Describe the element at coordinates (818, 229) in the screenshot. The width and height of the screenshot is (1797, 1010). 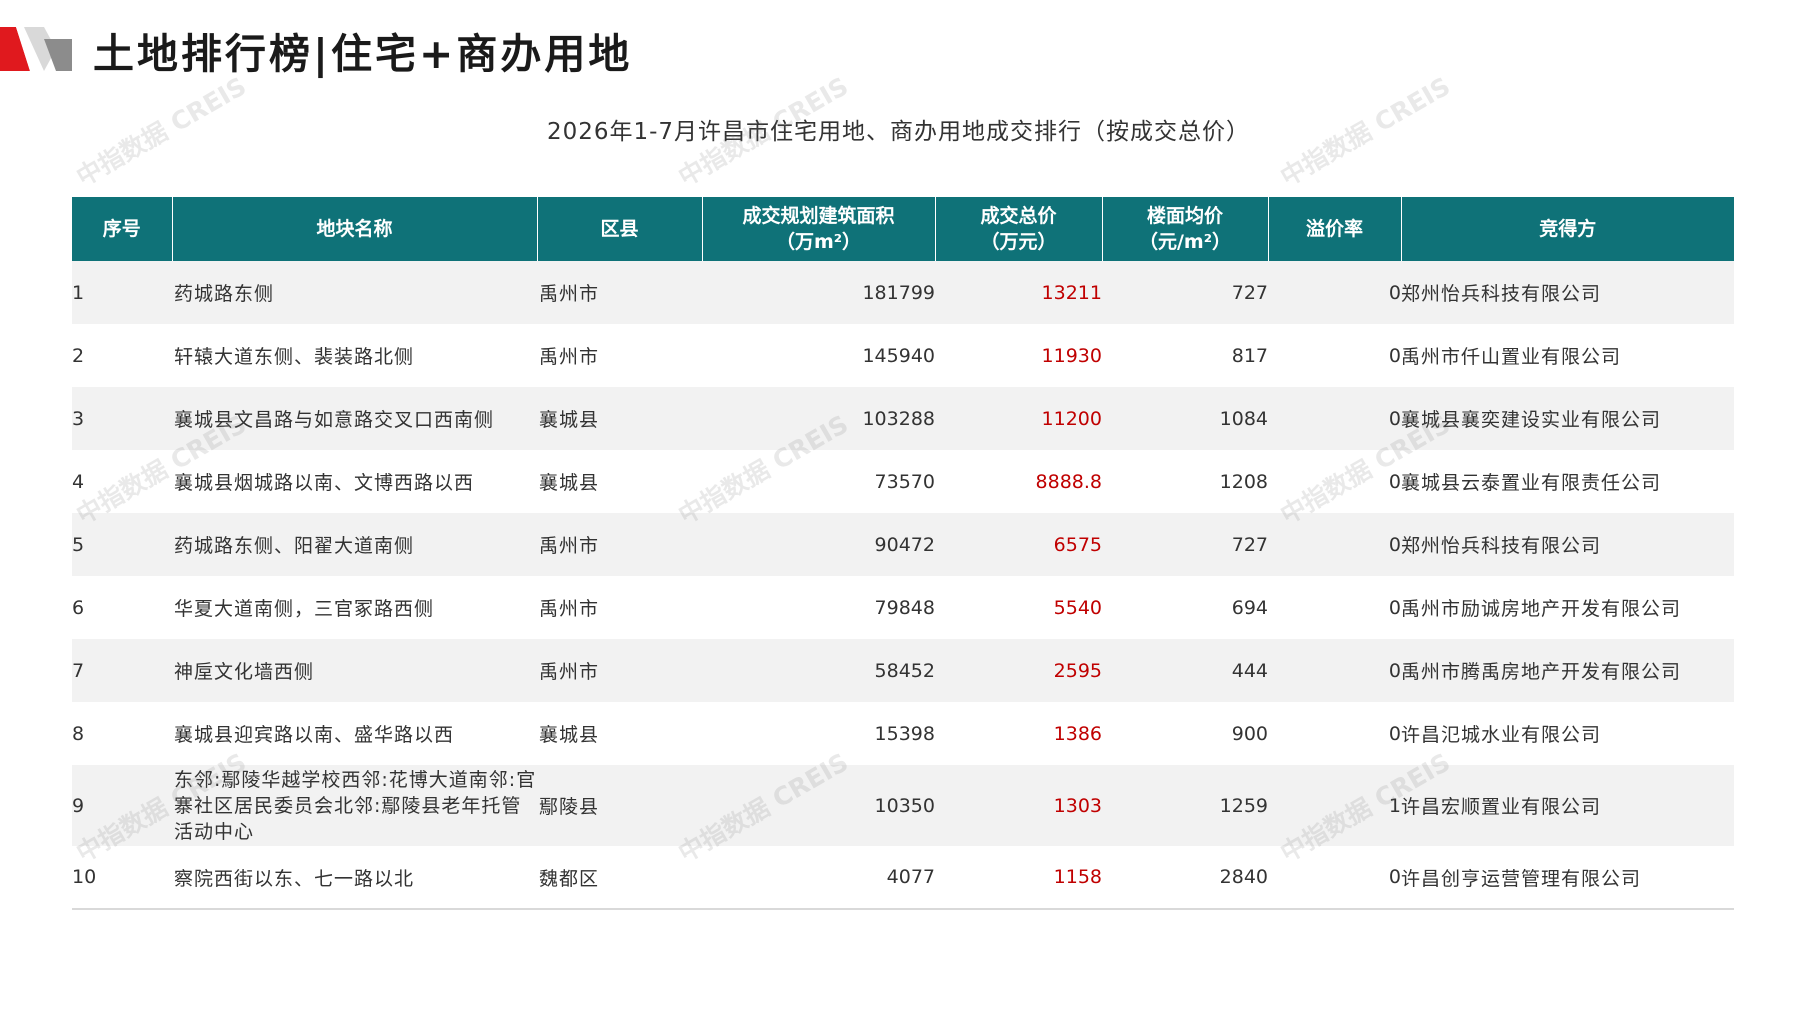
I see `header-area: 成交规划建筑面积 （万m²）` at that location.